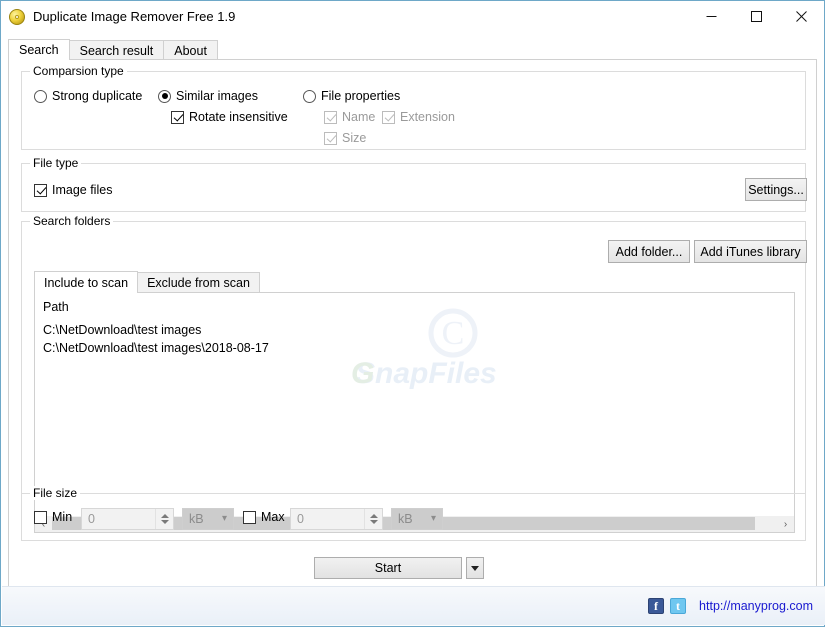 The width and height of the screenshot is (825, 627). Describe the element at coordinates (418, 330) in the screenshot. I see `list-item: C:\NetDownload\test images` at that location.